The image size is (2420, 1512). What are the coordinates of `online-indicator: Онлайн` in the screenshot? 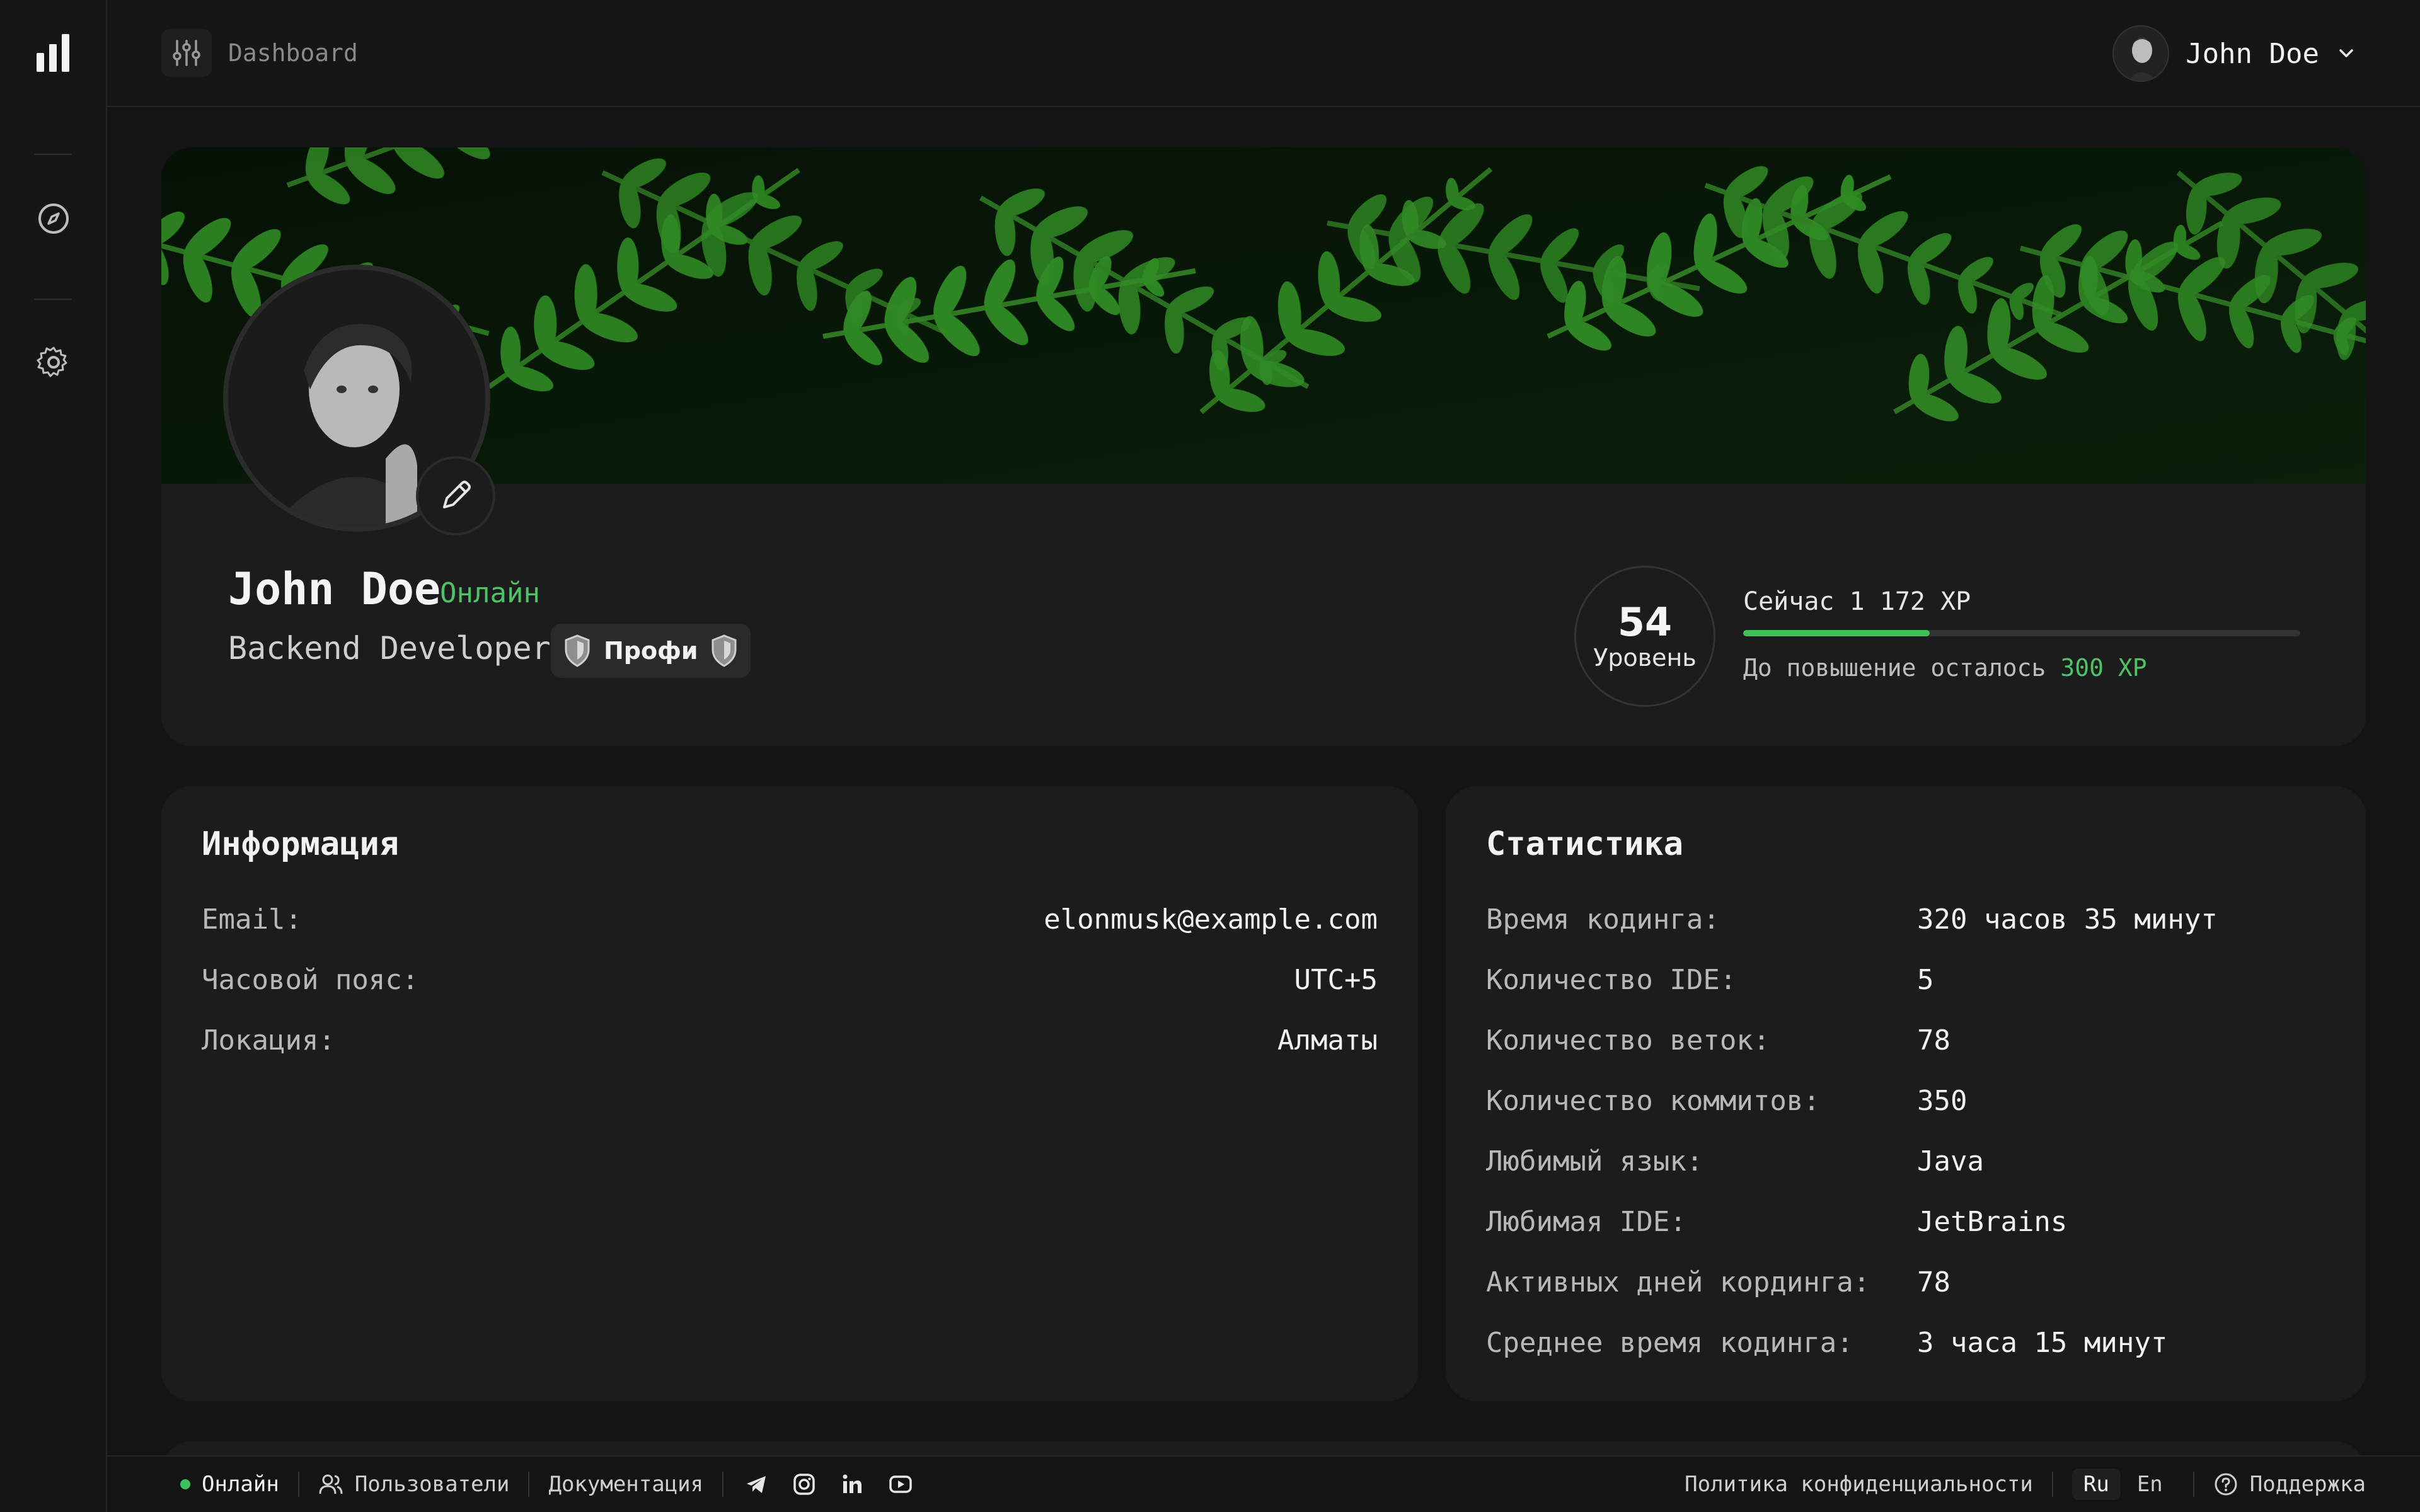 It's located at (230, 1484).